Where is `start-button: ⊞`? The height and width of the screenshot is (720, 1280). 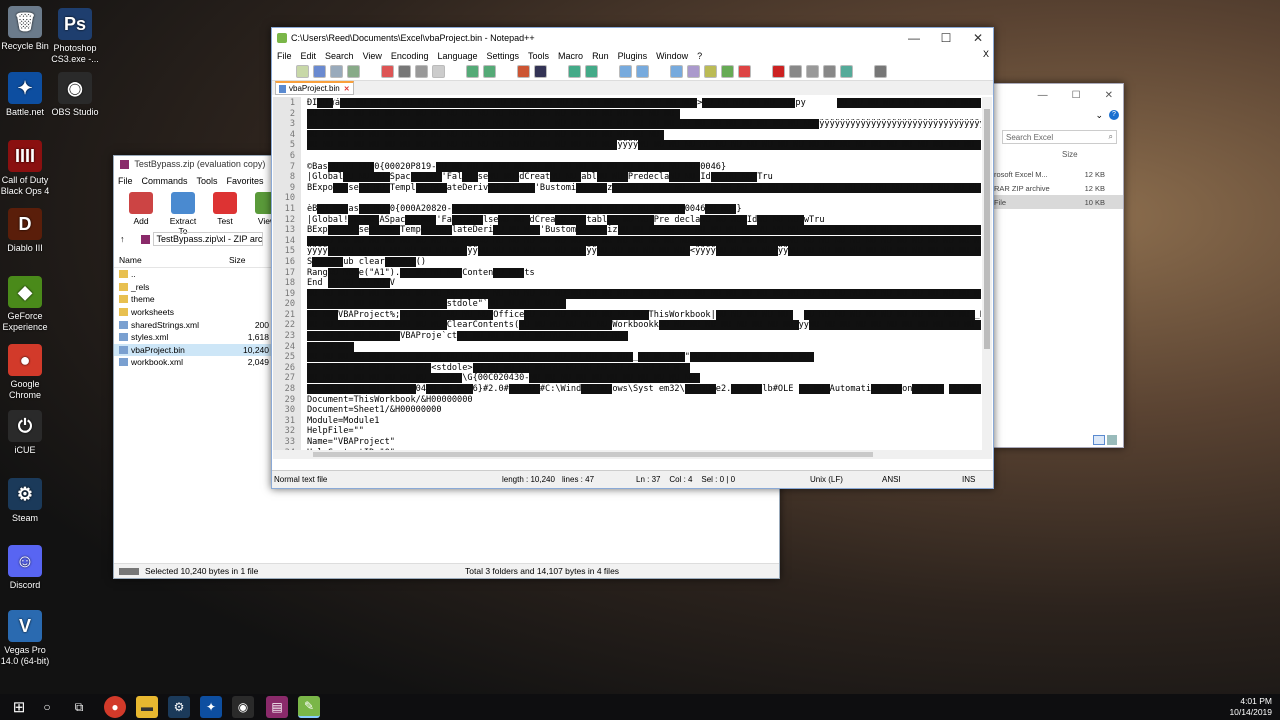
start-button: ⊞ is located at coordinates (19, 707).